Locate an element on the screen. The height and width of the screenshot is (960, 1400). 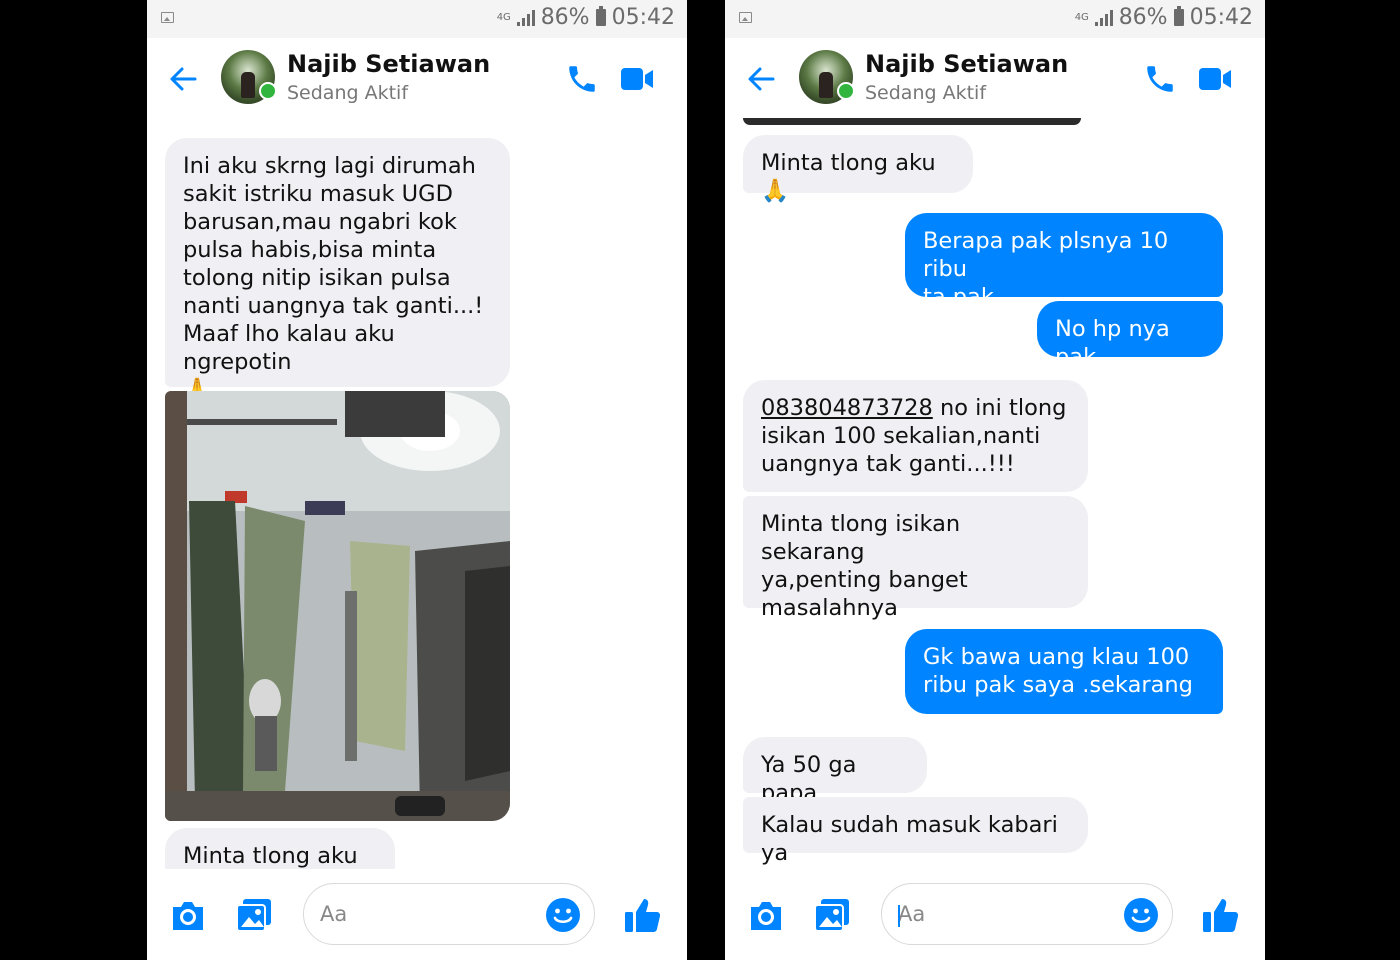
phone-number-link: 083804873728 is located at coordinates (847, 408).